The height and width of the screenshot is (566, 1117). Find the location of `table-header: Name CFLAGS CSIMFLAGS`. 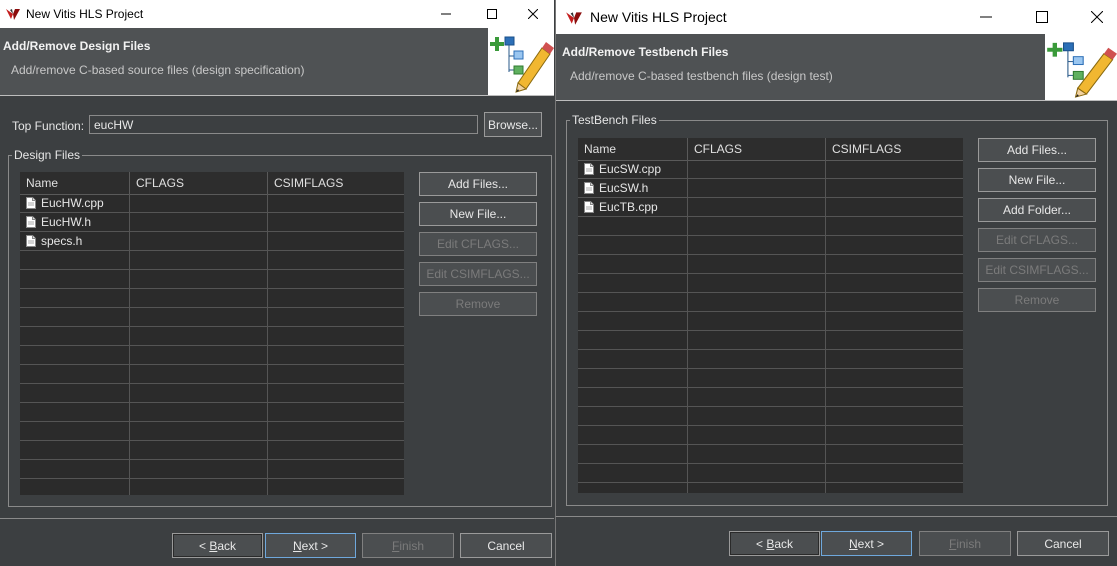

table-header: Name CFLAGS CSIMFLAGS is located at coordinates (770, 149).